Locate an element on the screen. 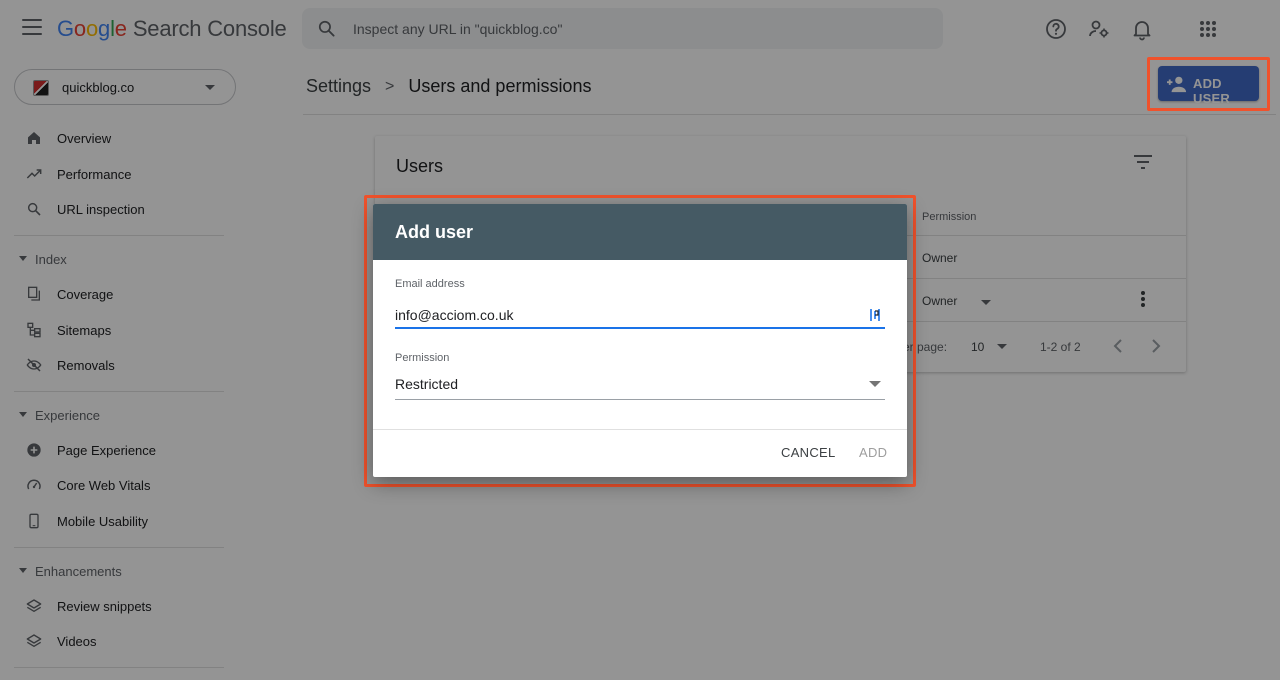 This screenshot has height=680, width=1280. dialog-divider is located at coordinates (640, 429).